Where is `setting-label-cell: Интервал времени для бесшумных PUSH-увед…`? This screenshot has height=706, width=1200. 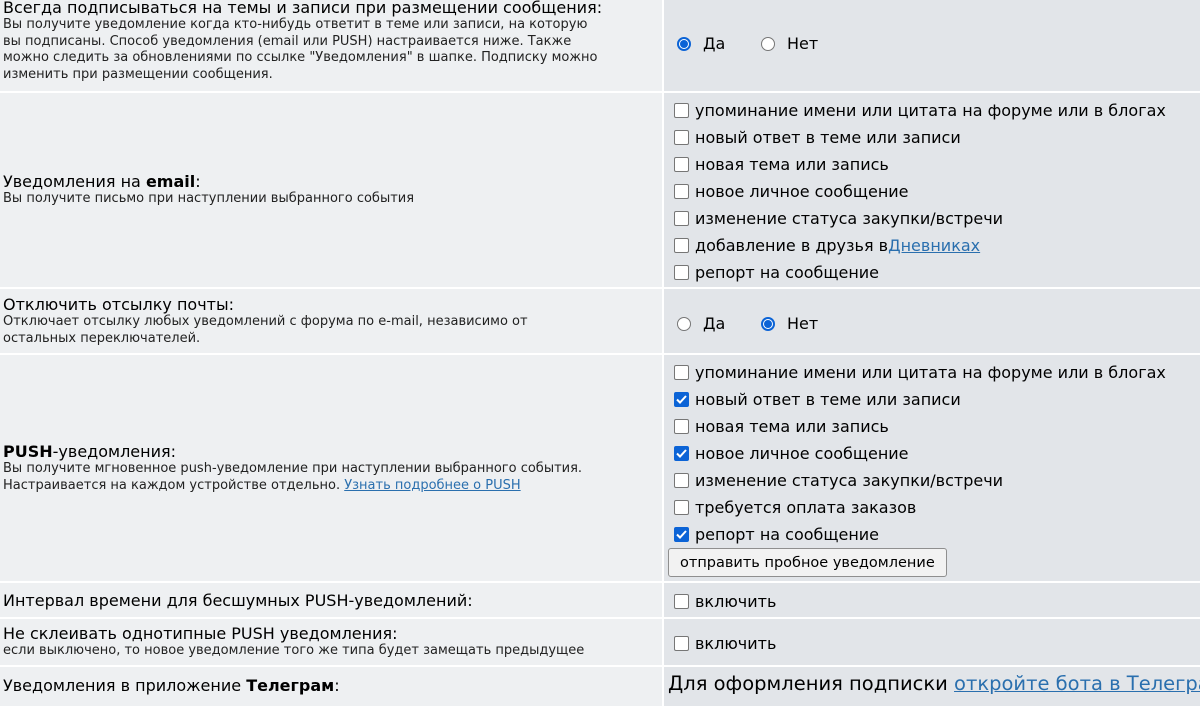 setting-label-cell: Интервал времени для бесшумных PUSH-увед… is located at coordinates (331, 600).